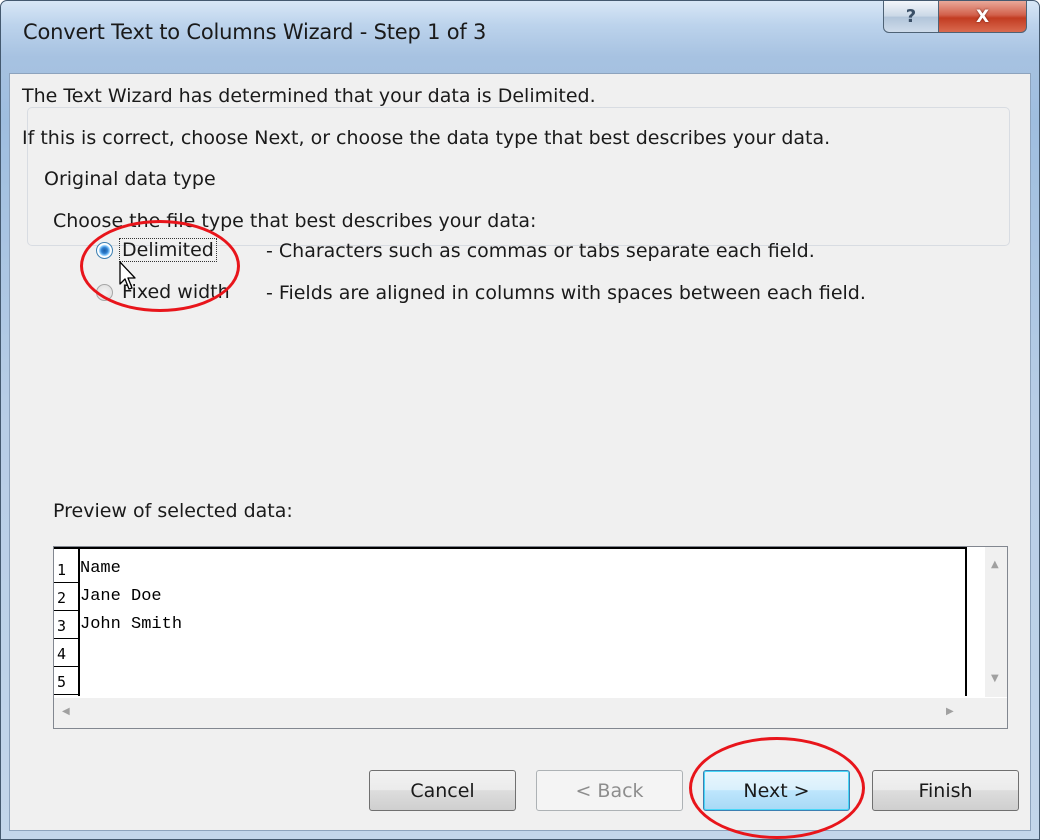  What do you see at coordinates (62, 598) in the screenshot?
I see `row-number: 2` at bounding box center [62, 598].